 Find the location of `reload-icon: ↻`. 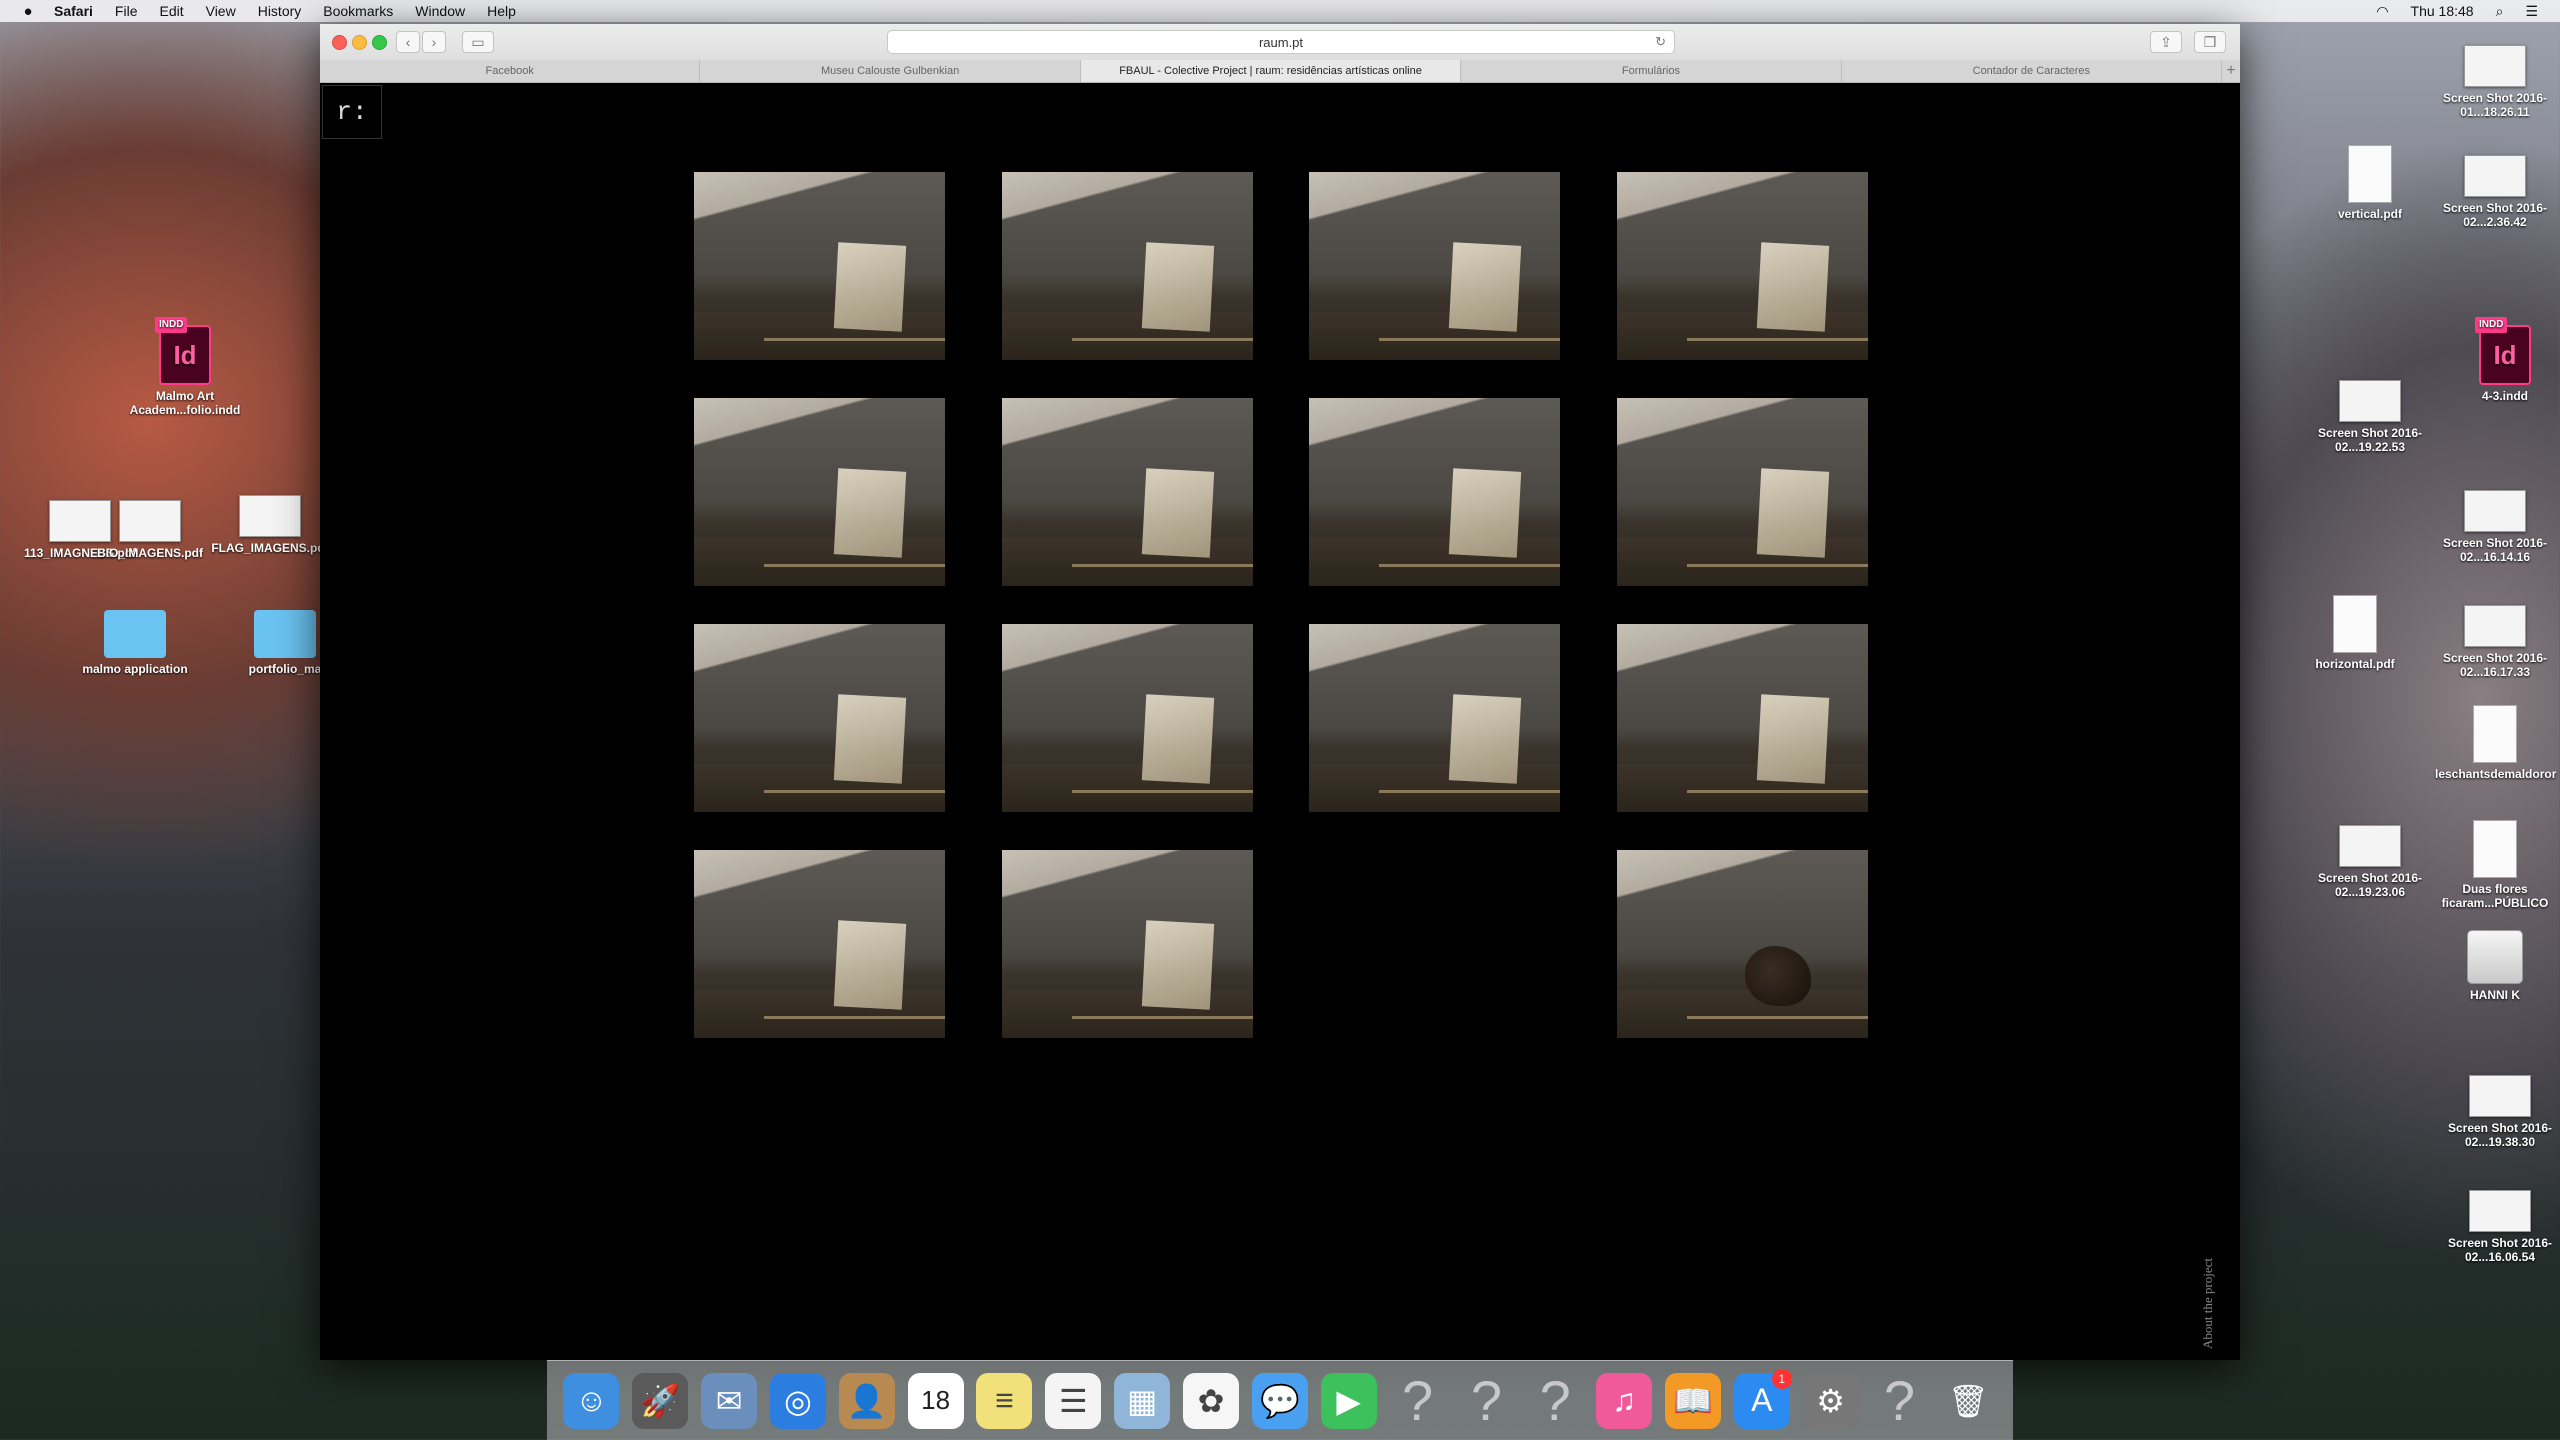

reload-icon: ↻ is located at coordinates (1660, 42).